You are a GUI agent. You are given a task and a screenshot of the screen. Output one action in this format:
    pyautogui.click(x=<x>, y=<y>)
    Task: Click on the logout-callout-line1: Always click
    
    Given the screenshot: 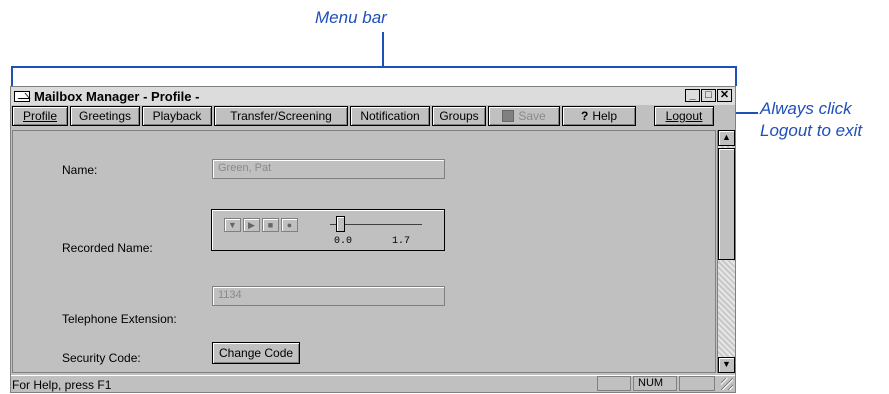 What is the action you would take?
    pyautogui.click(x=806, y=108)
    